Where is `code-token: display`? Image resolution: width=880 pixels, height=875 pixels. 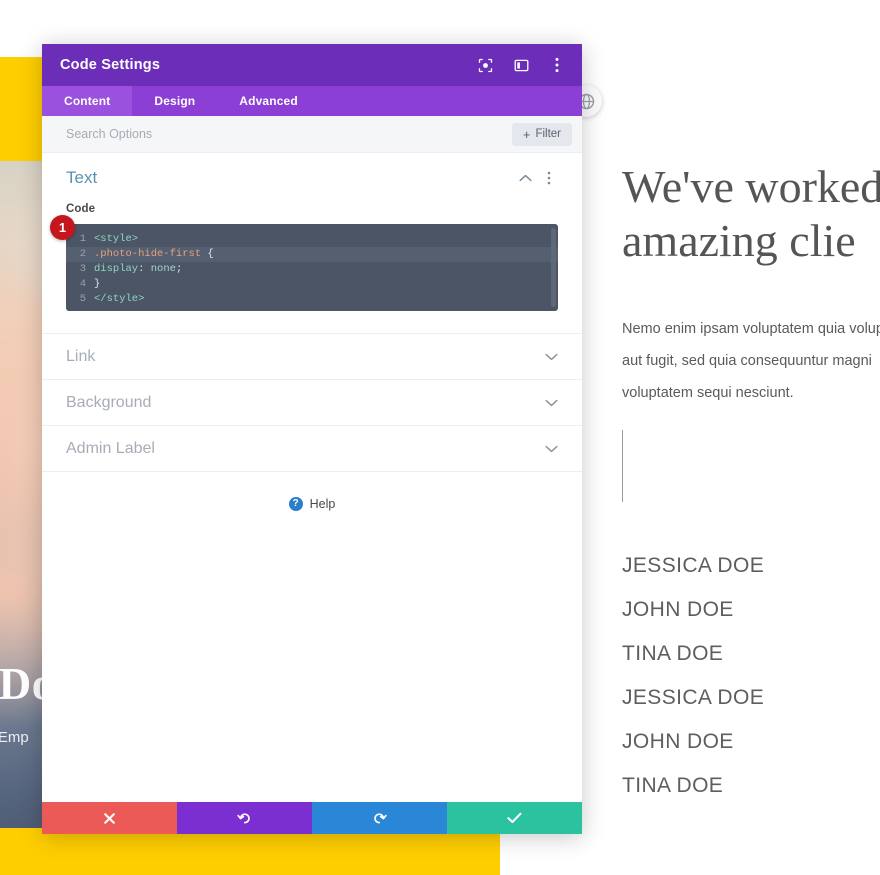
code-token: display is located at coordinates (116, 269).